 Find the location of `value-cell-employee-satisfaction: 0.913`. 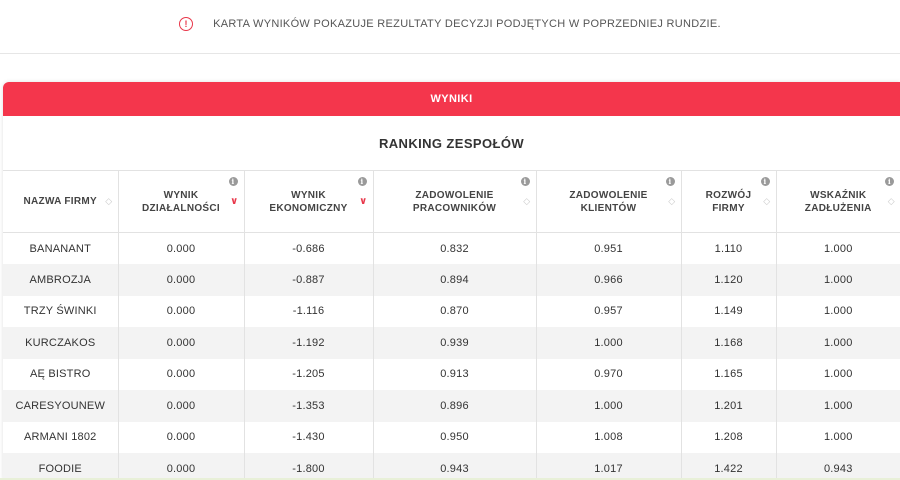

value-cell-employee-satisfaction: 0.913 is located at coordinates (454, 374).